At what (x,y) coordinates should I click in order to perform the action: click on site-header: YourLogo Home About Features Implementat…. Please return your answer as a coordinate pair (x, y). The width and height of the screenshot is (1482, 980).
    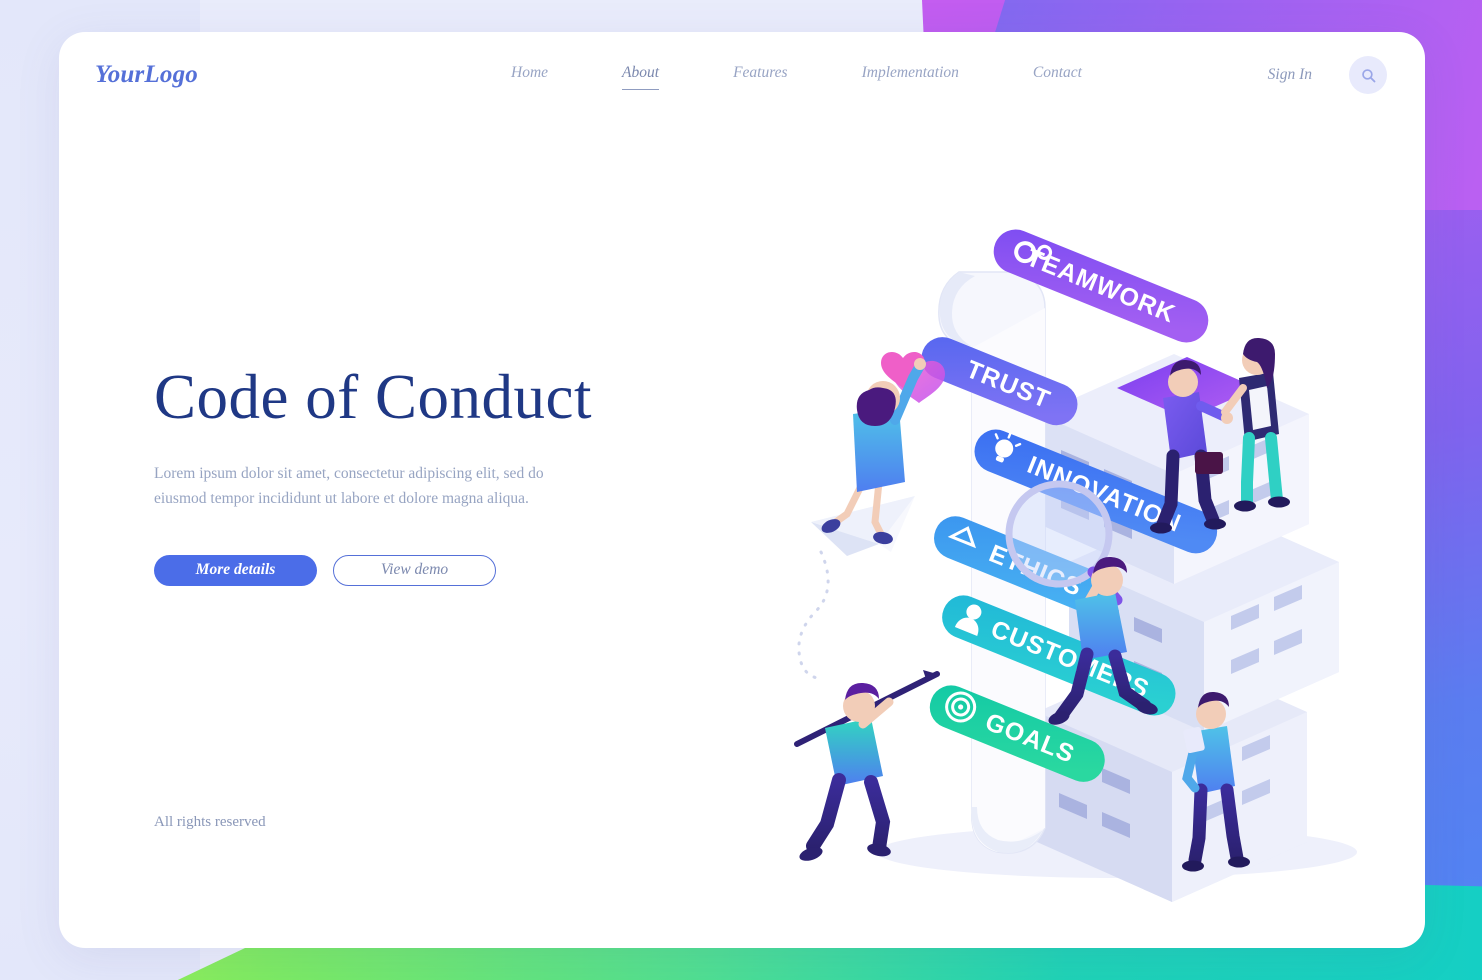
    Looking at the image, I should click on (742, 75).